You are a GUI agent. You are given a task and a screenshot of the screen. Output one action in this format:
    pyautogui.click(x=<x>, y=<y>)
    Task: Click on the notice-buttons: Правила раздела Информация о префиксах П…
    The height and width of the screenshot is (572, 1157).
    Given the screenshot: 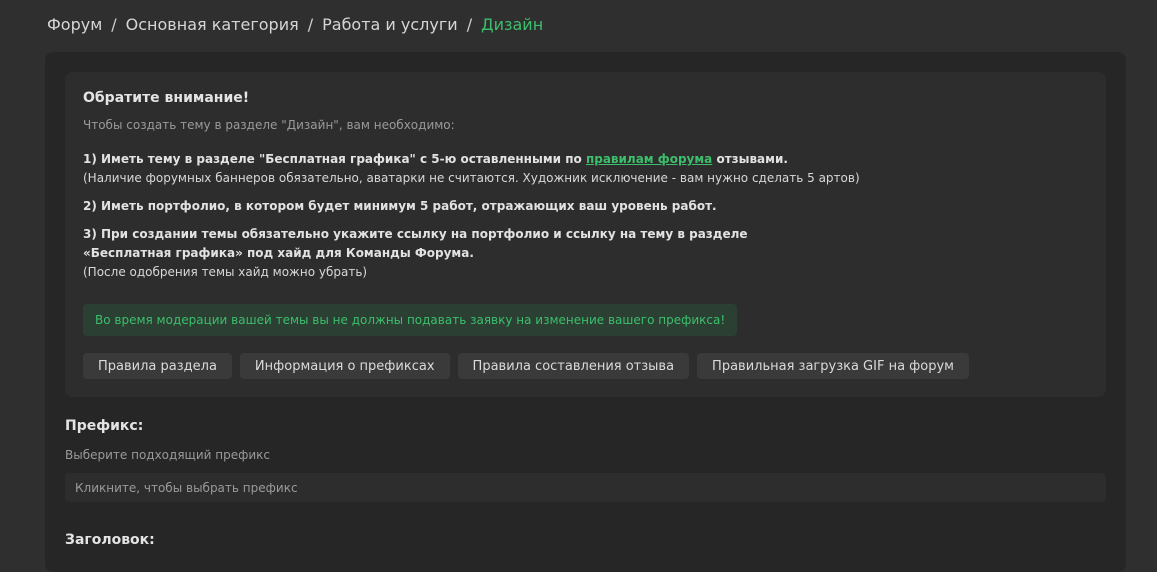 What is the action you would take?
    pyautogui.click(x=526, y=366)
    